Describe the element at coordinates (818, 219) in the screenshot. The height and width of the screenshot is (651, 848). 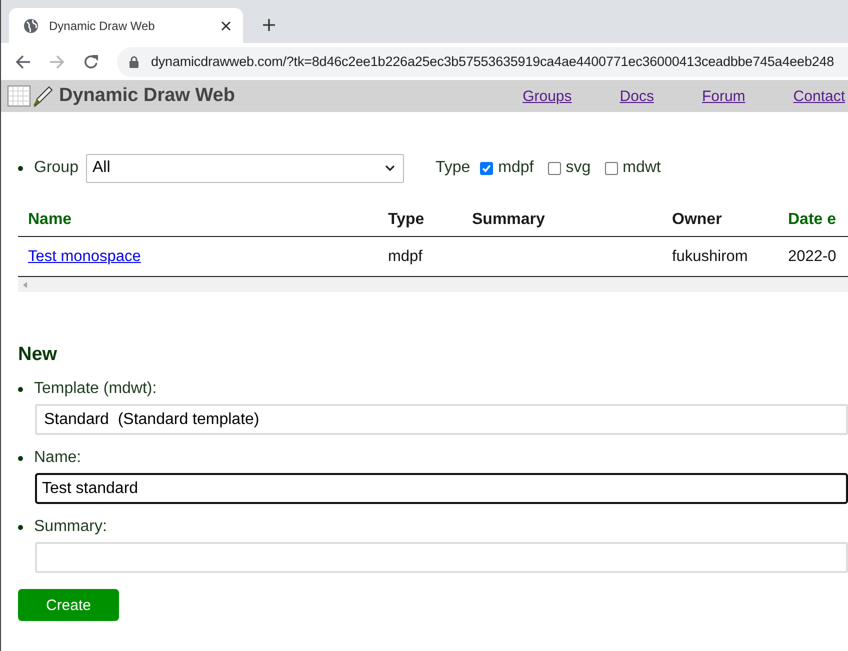
I see `column-header: Date e` at that location.